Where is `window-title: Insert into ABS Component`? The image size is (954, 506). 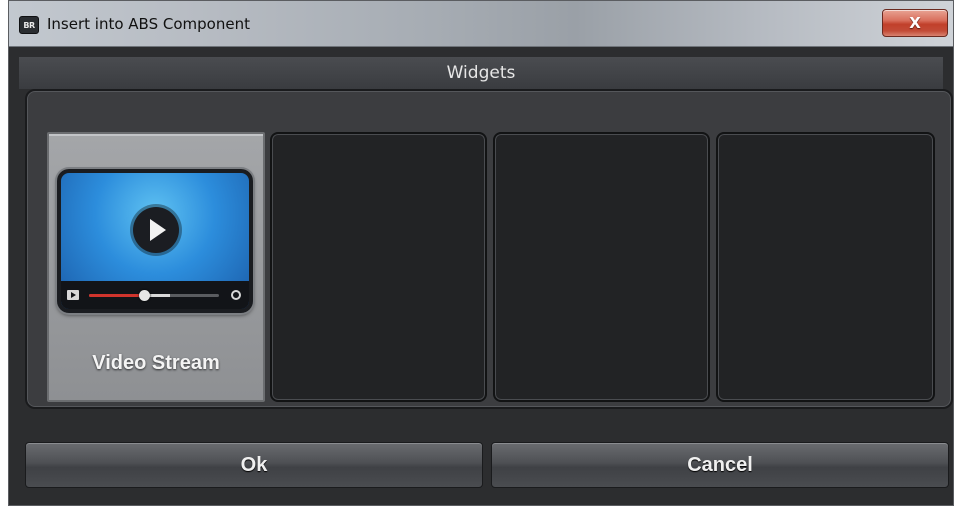 window-title: Insert into ABS Component is located at coordinates (148, 24).